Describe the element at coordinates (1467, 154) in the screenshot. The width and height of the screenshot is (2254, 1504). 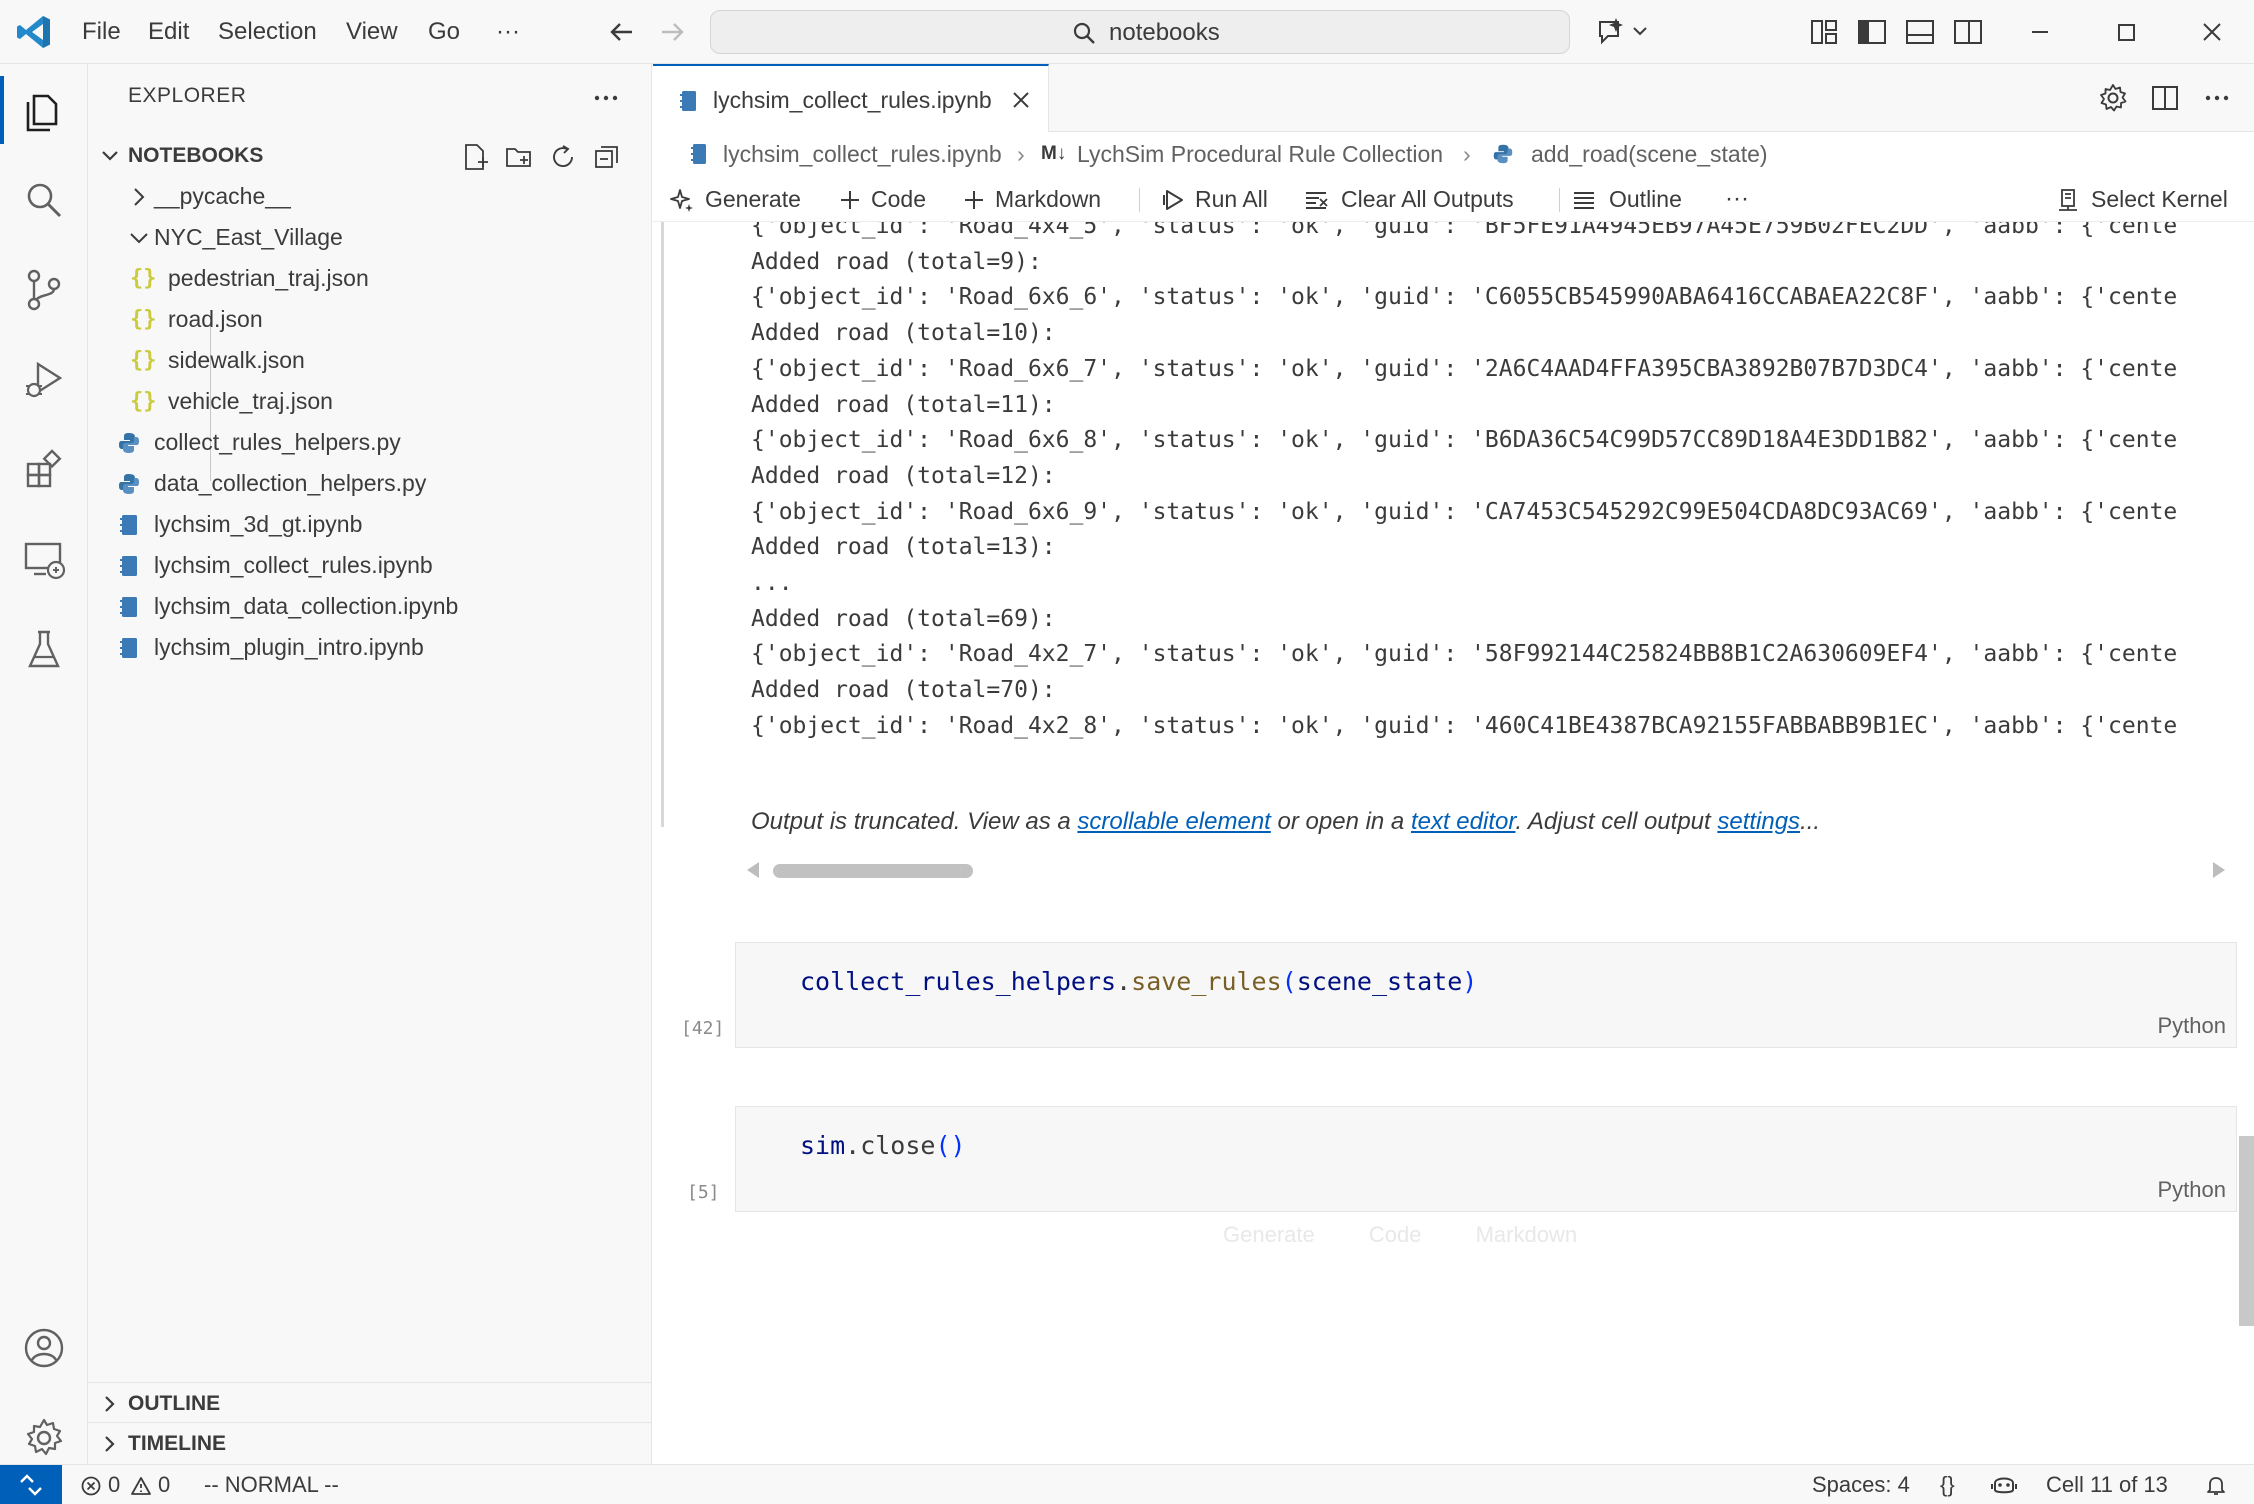
I see `chevron-right-icon: ›` at that location.